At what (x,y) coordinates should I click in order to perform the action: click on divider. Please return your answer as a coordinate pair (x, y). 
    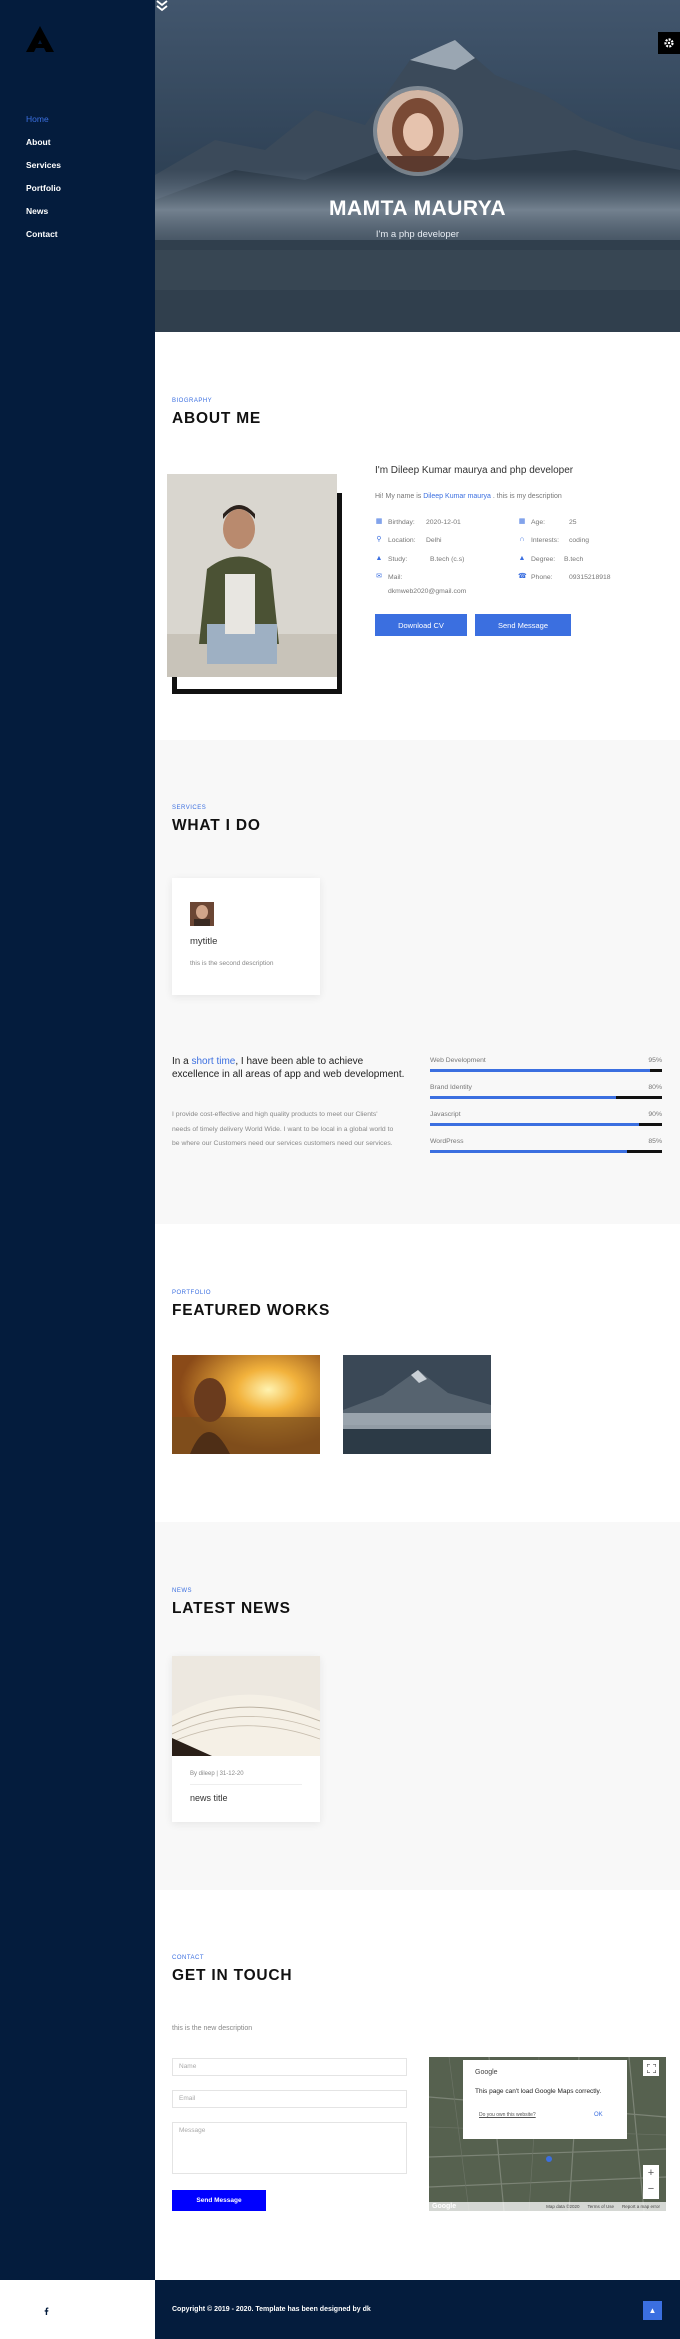
    Looking at the image, I should click on (246, 1784).